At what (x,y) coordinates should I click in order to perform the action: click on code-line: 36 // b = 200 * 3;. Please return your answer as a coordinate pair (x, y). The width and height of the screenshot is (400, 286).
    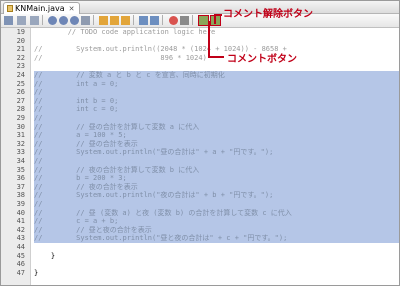
    Looking at the image, I should click on (200, 178).